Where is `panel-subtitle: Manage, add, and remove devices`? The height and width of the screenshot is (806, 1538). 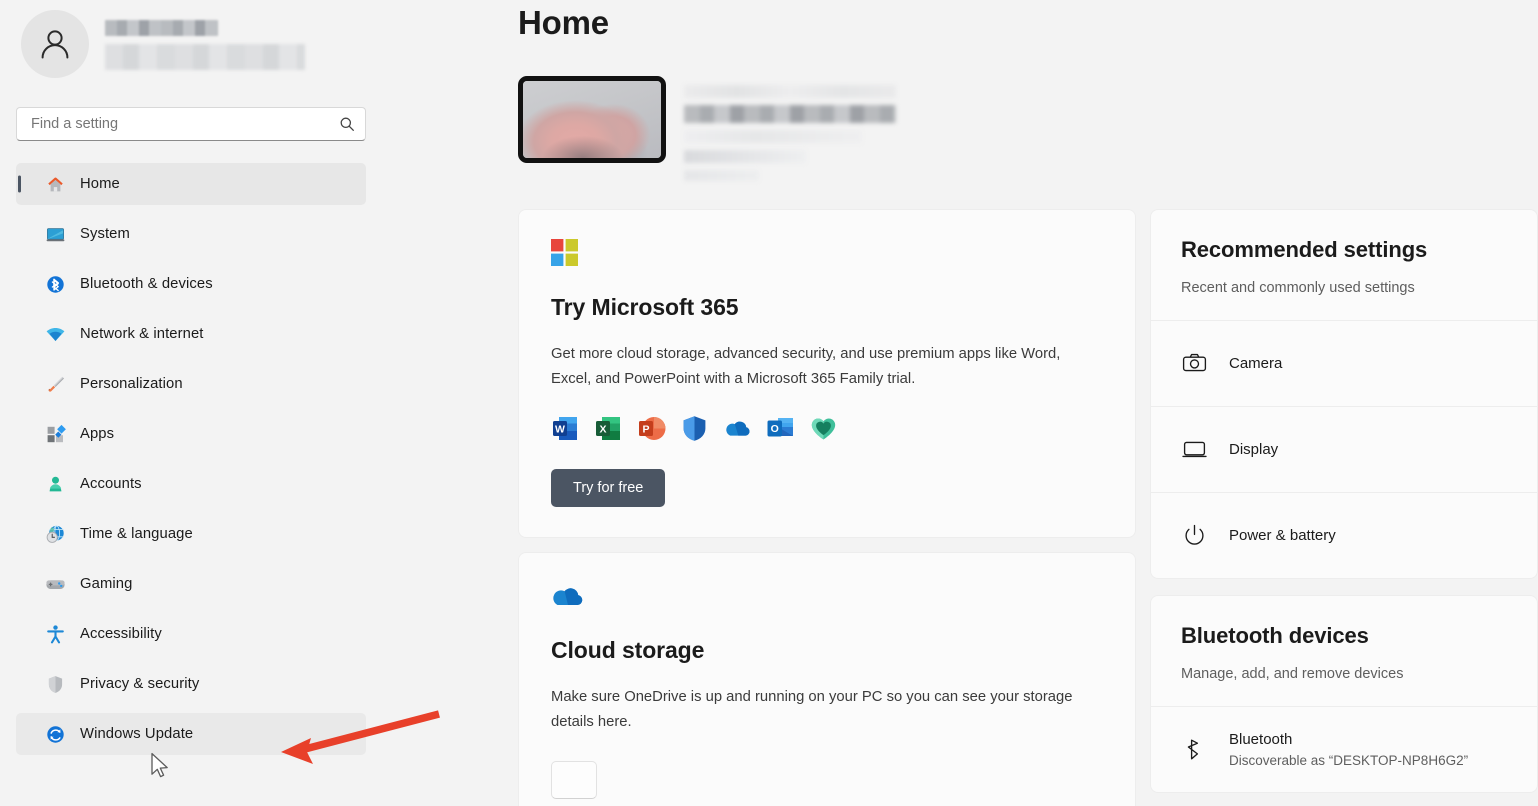 panel-subtitle: Manage, add, and remove devices is located at coordinates (1292, 674).